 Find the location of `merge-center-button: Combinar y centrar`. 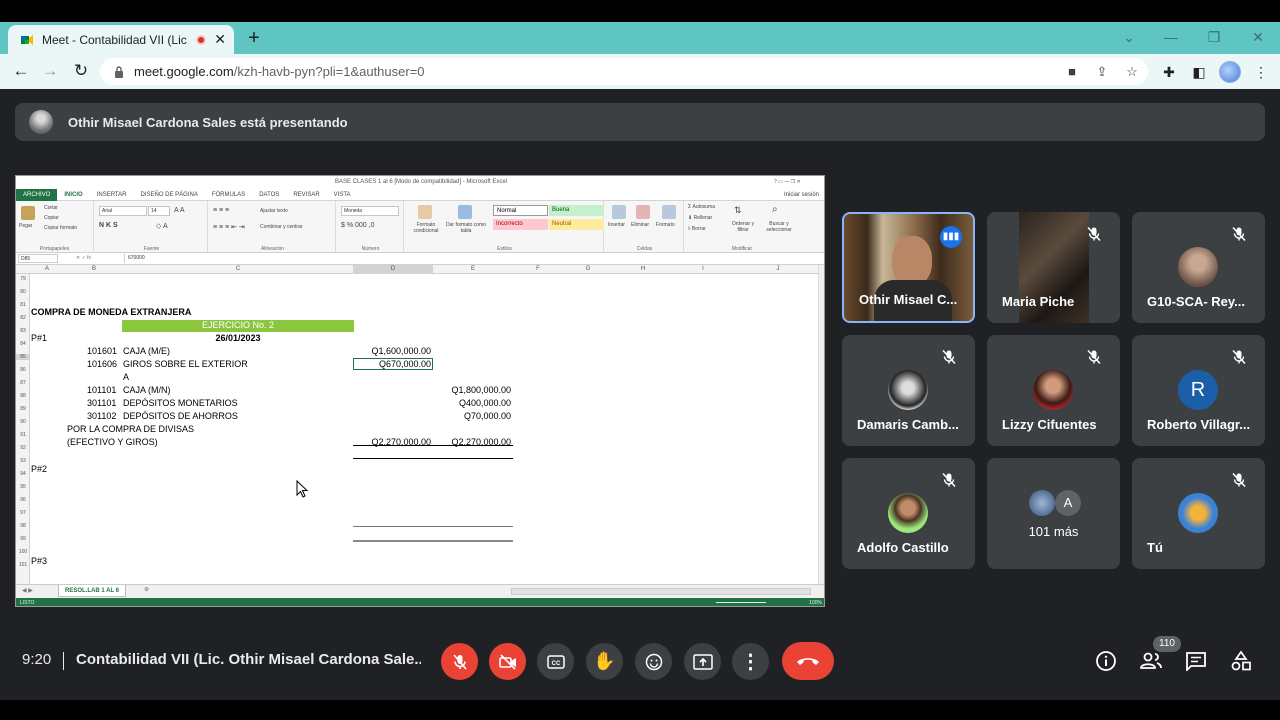

merge-center-button: Combinar y centrar is located at coordinates (281, 227).